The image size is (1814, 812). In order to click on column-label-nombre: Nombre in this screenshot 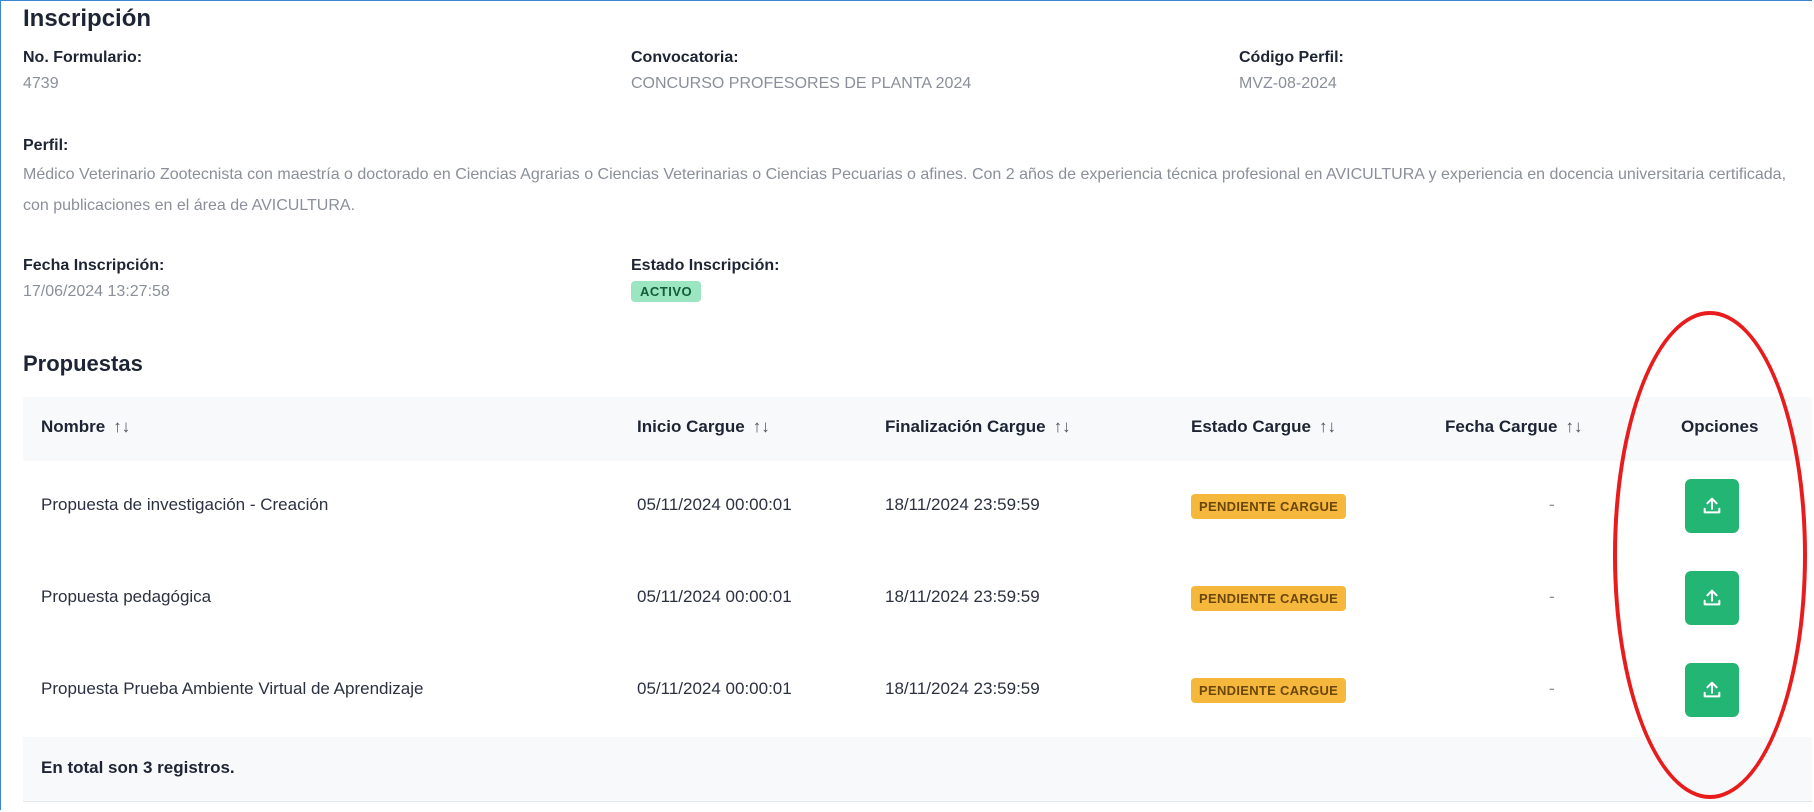, I will do `click(73, 426)`.